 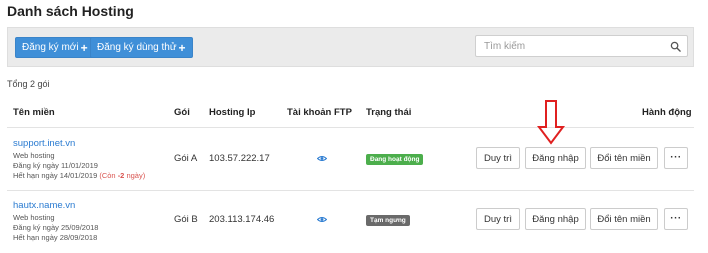 I want to click on status-badge: Tạm ngưng, so click(x=388, y=220).